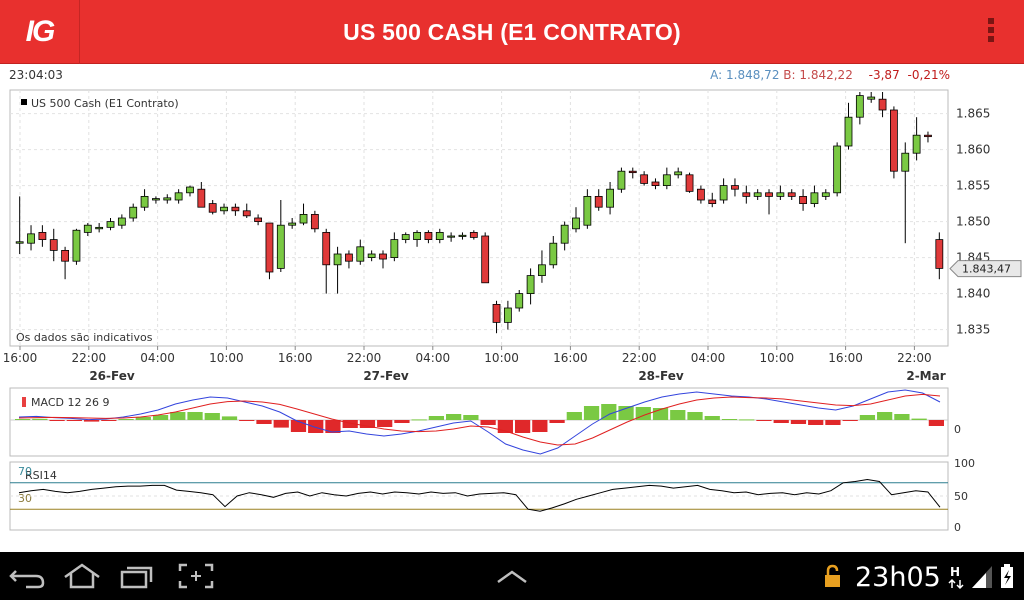  What do you see at coordinates (991, 32) in the screenshot?
I see `overflow-menu-icon` at bounding box center [991, 32].